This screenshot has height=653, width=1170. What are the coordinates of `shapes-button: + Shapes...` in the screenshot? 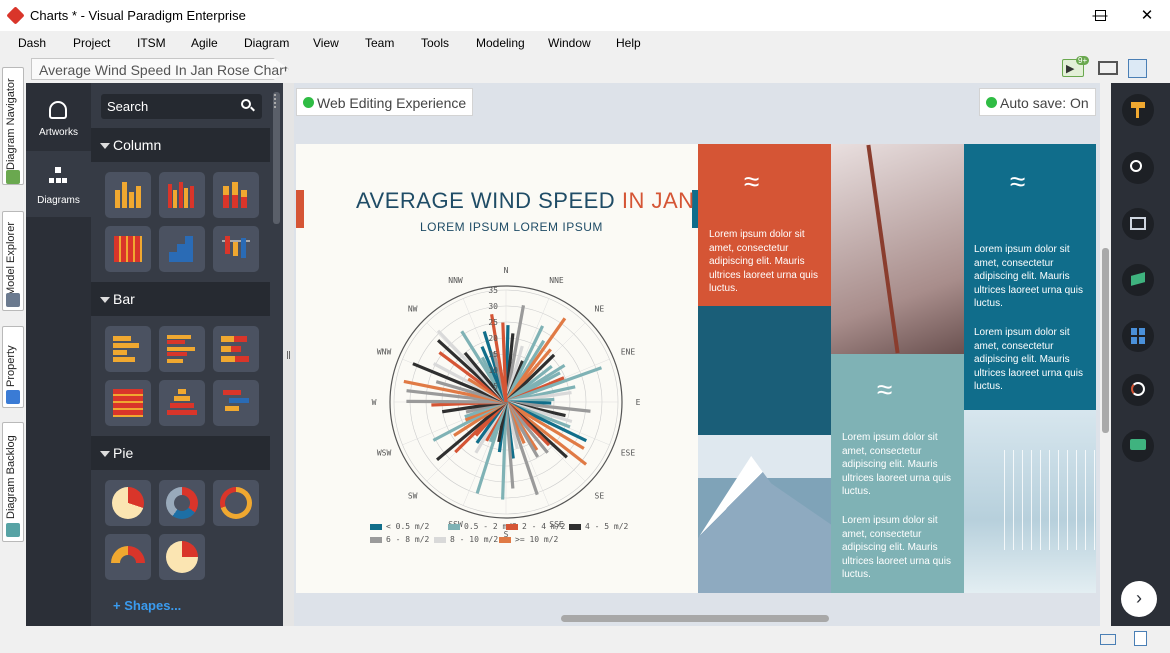 It's located at (147, 605).